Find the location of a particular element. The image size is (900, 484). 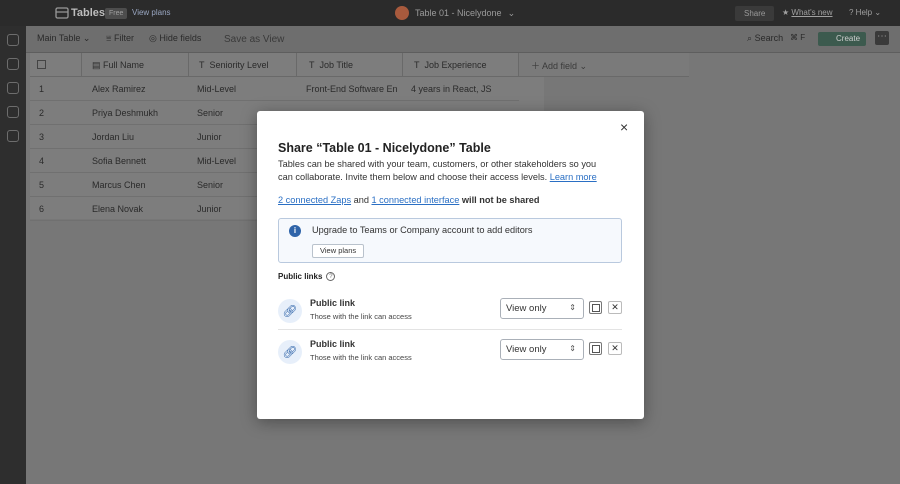

settings-icon is located at coordinates (13, 136).